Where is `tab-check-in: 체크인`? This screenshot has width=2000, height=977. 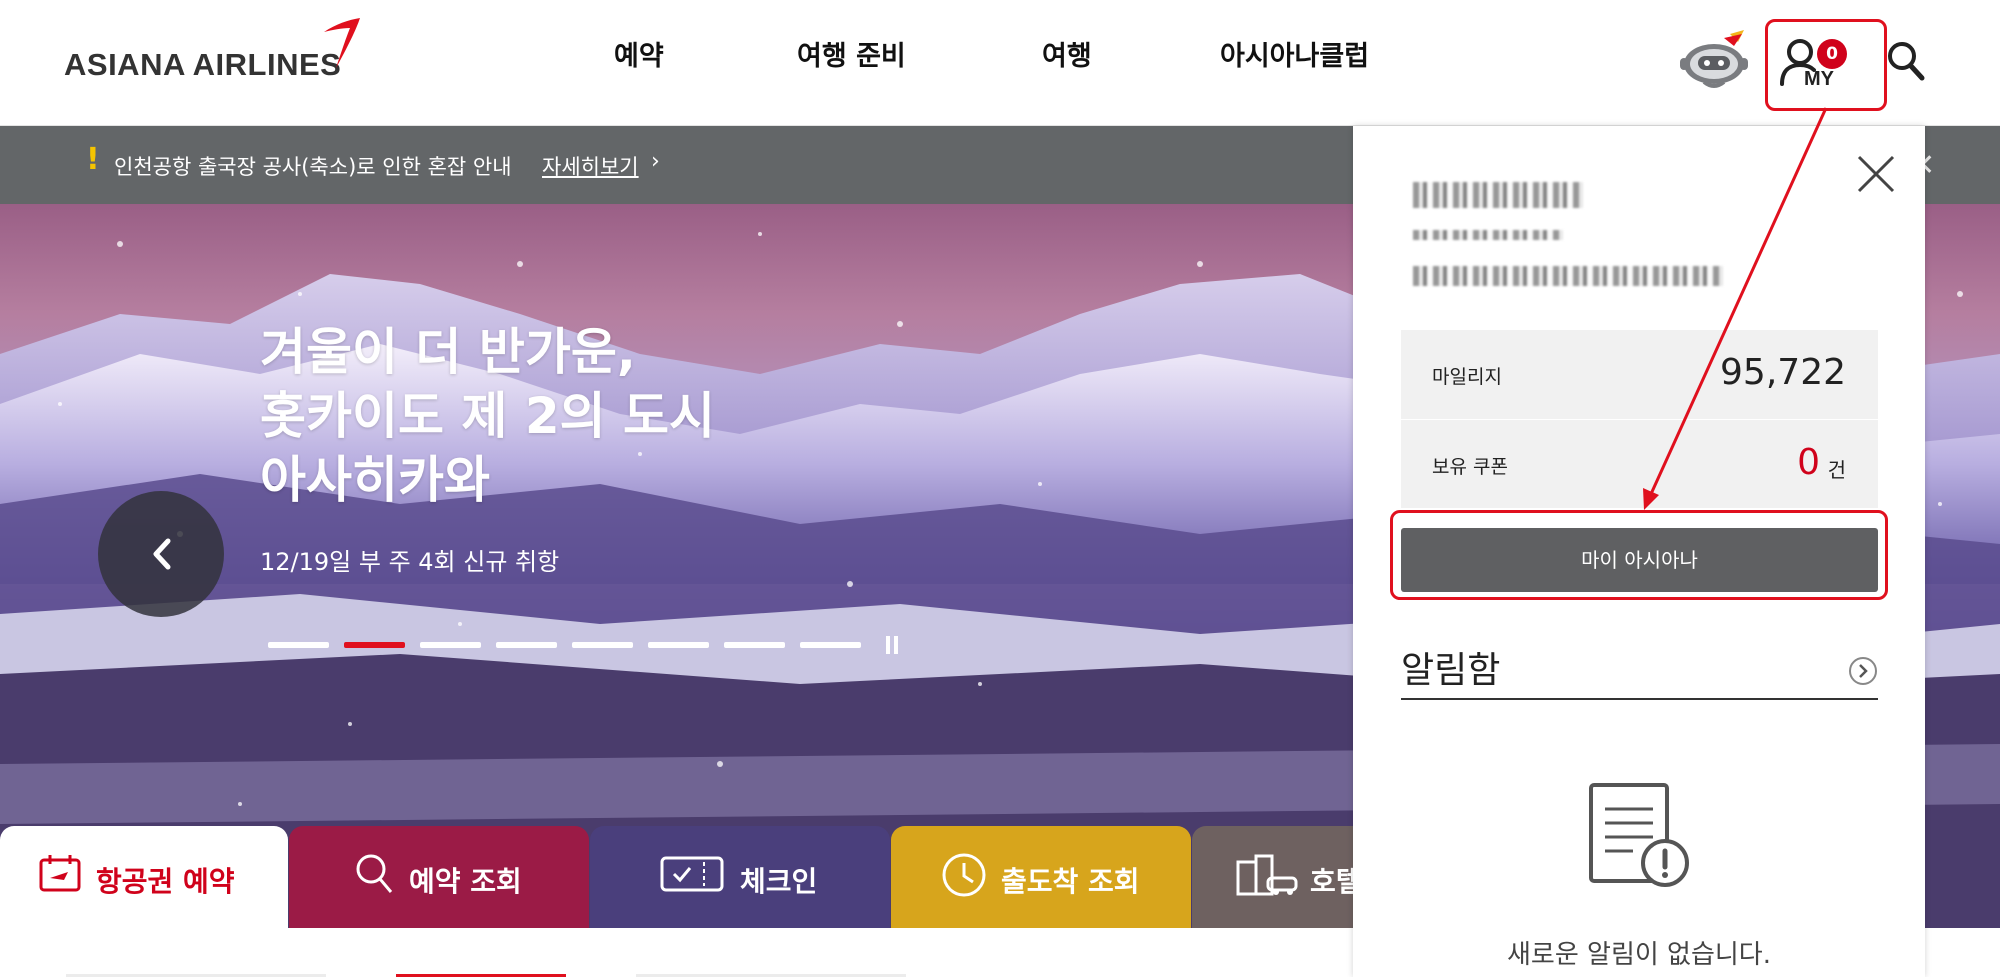
tab-check-in: 체크인 is located at coordinates (740, 877).